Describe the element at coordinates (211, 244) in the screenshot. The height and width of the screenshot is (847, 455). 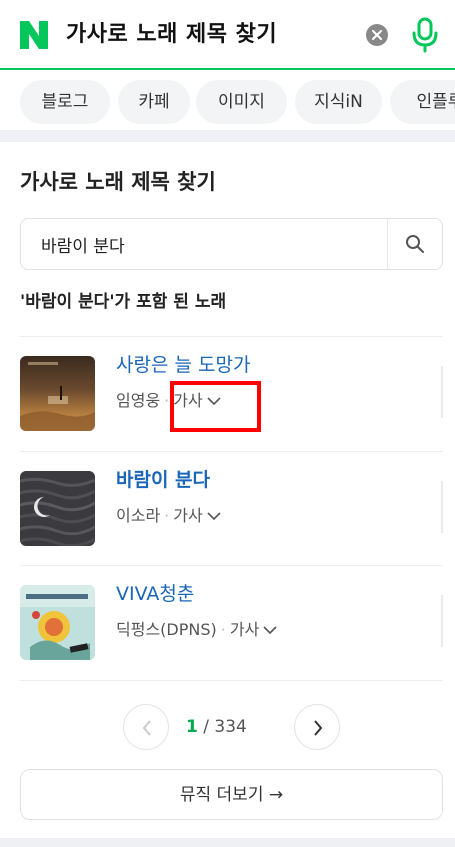
I see `lyrics-search-input` at that location.